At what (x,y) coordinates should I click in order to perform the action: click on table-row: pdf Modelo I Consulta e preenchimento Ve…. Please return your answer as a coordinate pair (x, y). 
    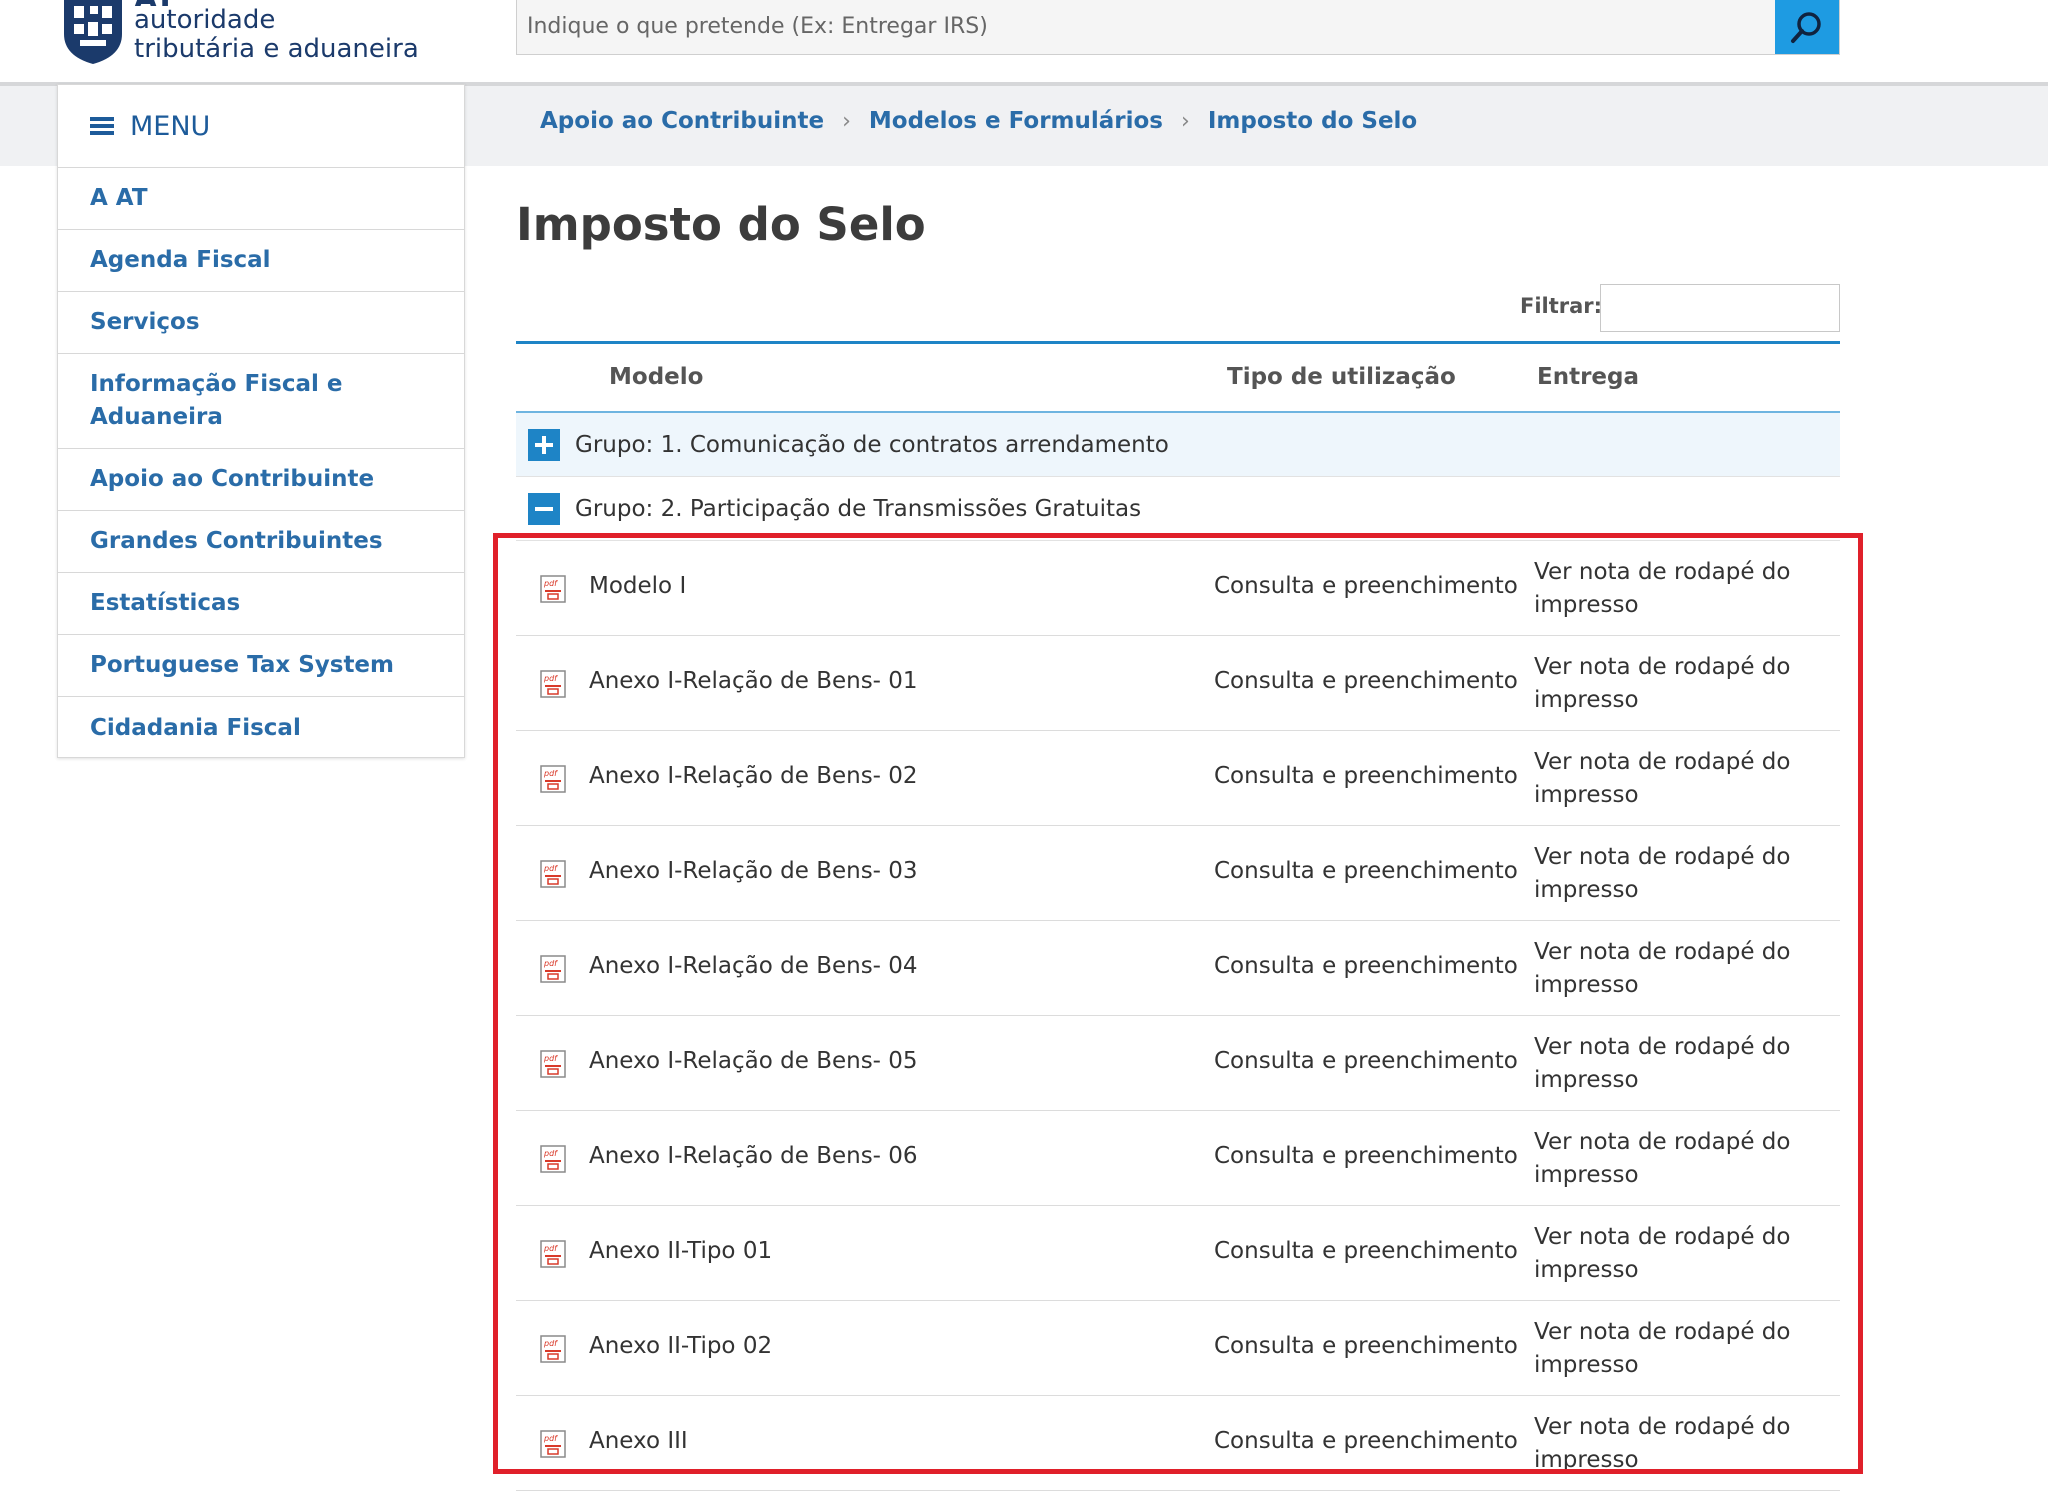
    Looking at the image, I should click on (1178, 588).